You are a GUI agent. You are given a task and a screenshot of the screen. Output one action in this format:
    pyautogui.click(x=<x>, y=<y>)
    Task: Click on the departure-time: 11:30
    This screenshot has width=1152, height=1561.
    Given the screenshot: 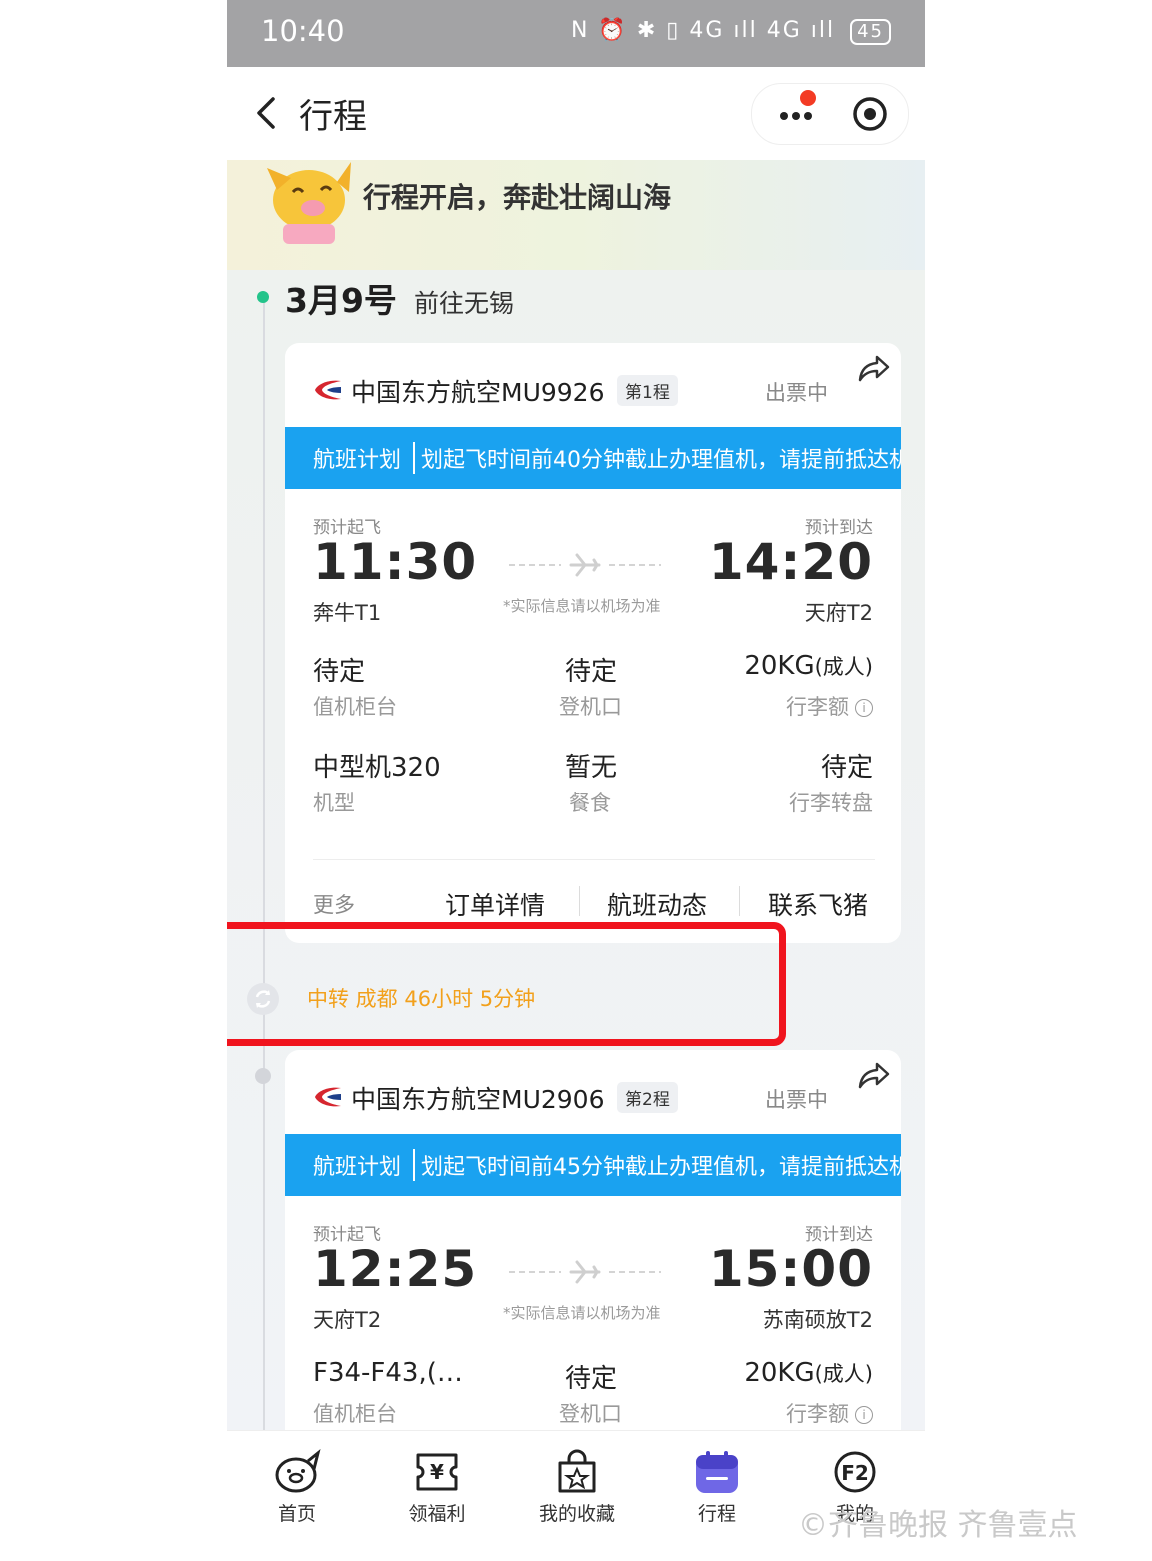 What is the action you would take?
    pyautogui.click(x=395, y=562)
    